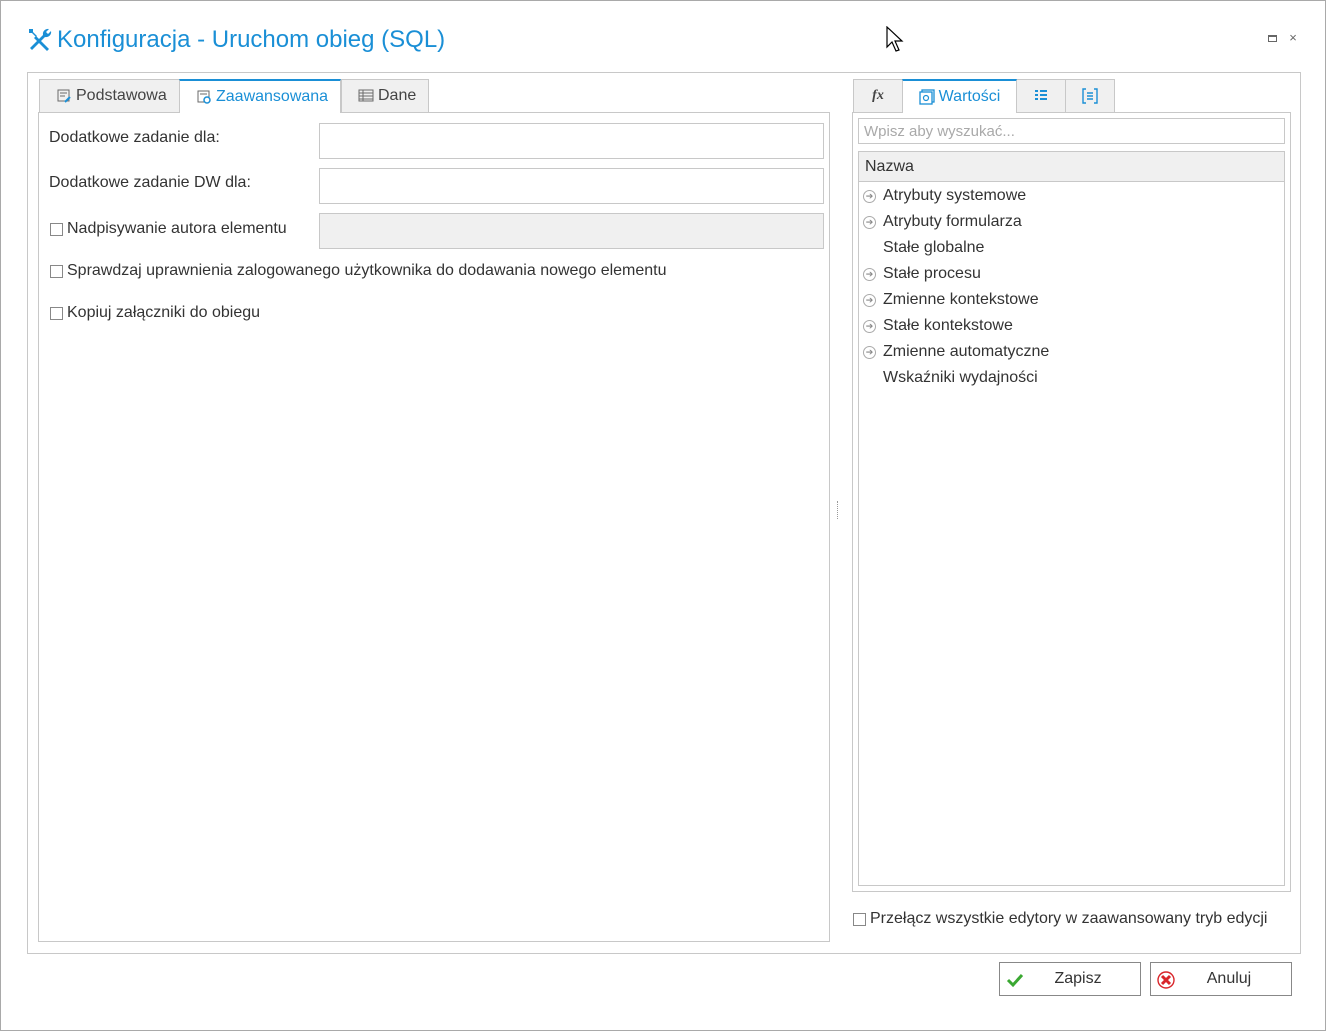  Describe the element at coordinates (960, 377) in the screenshot. I see `tree-item-label: Wskaźniki wydajności` at that location.